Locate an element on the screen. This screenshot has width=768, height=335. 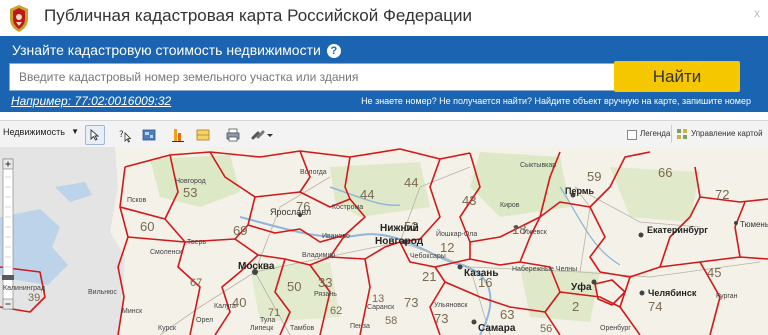
city-label: Кострома is located at coordinates (347, 207).